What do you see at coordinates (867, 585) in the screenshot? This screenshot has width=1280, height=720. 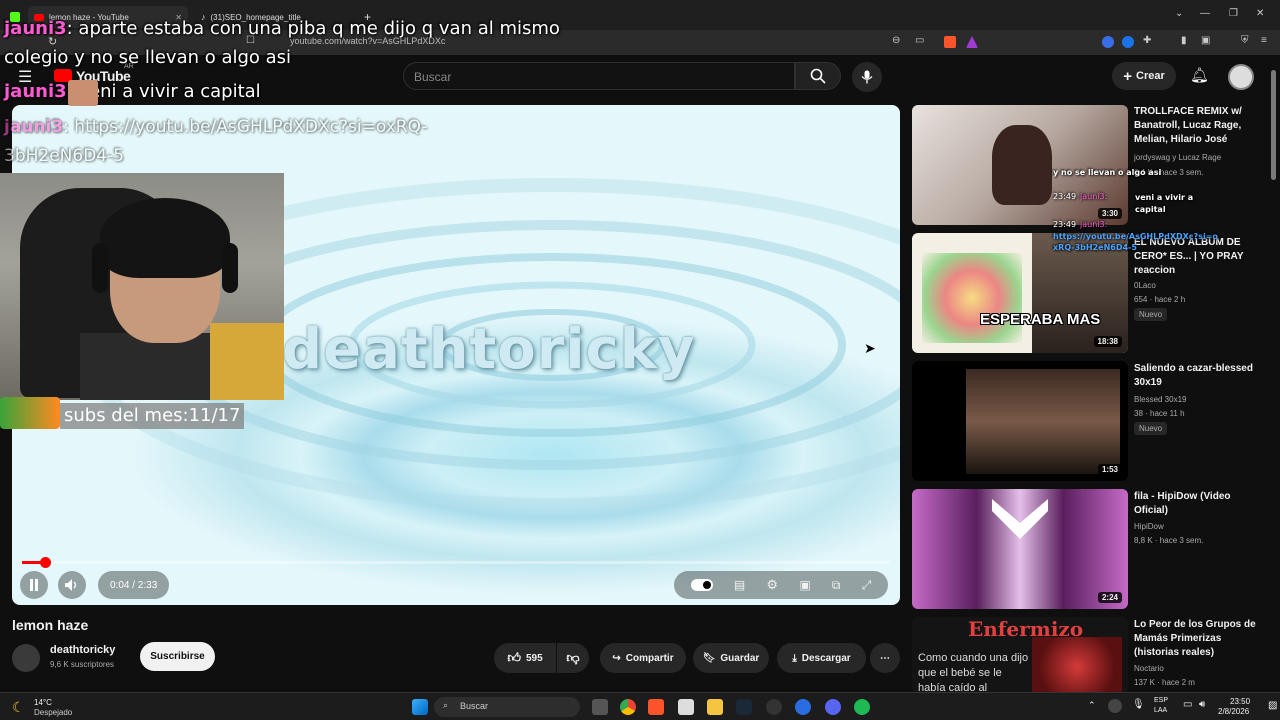 I see `fullscreen-icon: ⤢` at bounding box center [867, 585].